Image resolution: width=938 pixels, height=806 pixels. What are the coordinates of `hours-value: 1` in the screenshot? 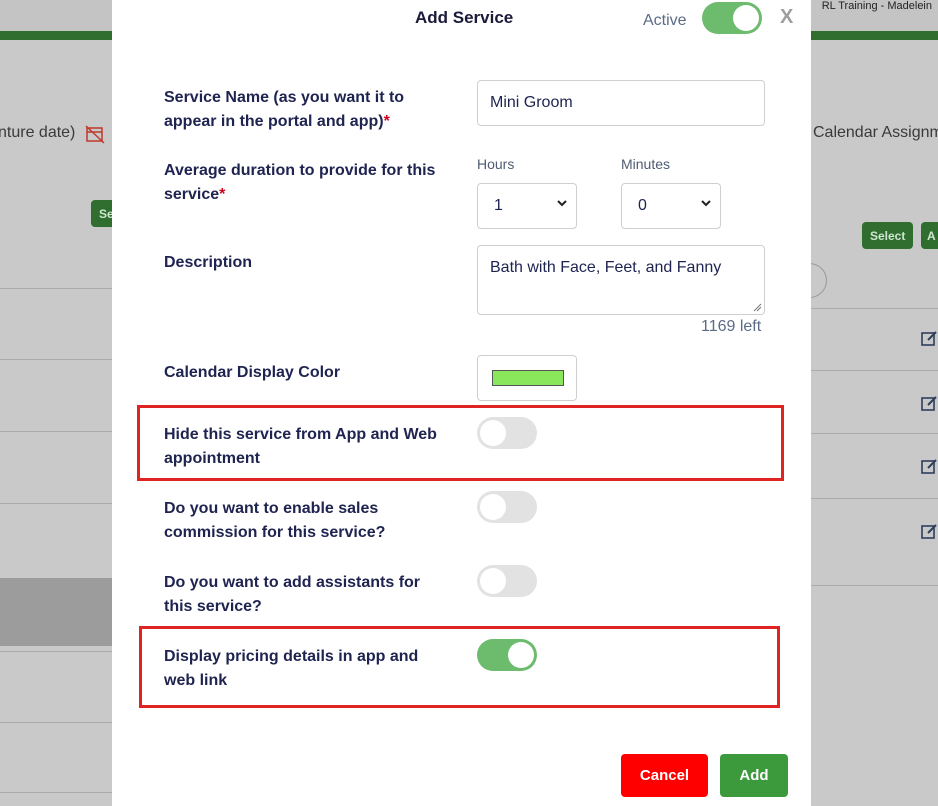 It's located at (498, 205).